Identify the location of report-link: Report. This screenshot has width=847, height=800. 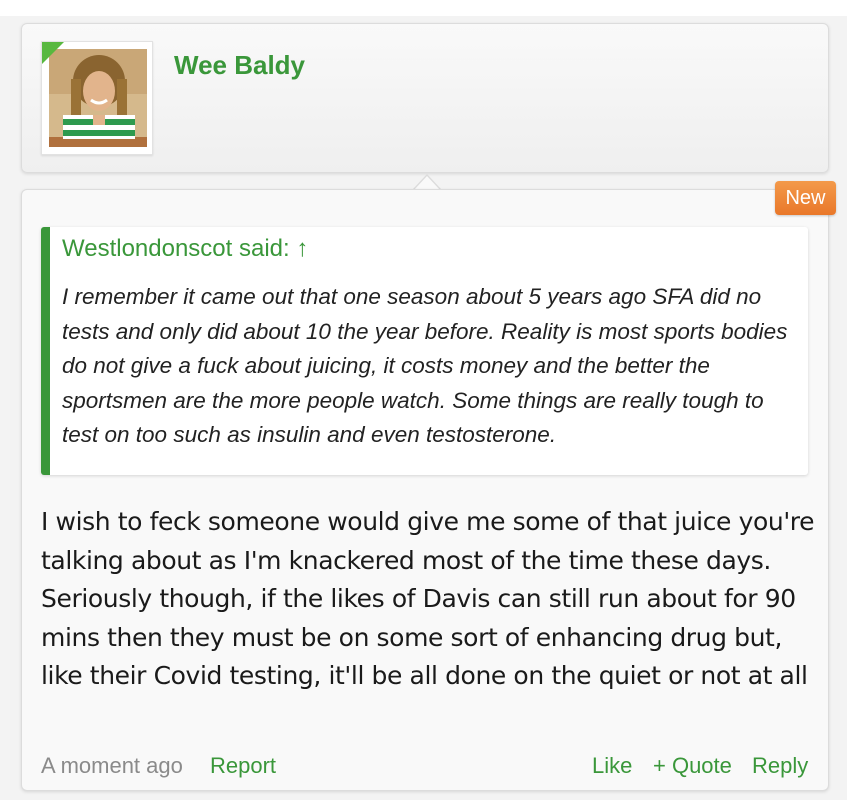
(243, 766).